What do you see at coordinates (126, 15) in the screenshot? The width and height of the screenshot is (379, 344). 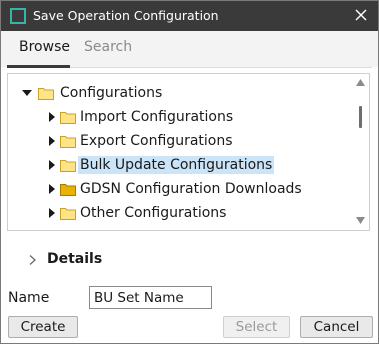 I see `window-title: Save Operation Configuration` at bounding box center [126, 15].